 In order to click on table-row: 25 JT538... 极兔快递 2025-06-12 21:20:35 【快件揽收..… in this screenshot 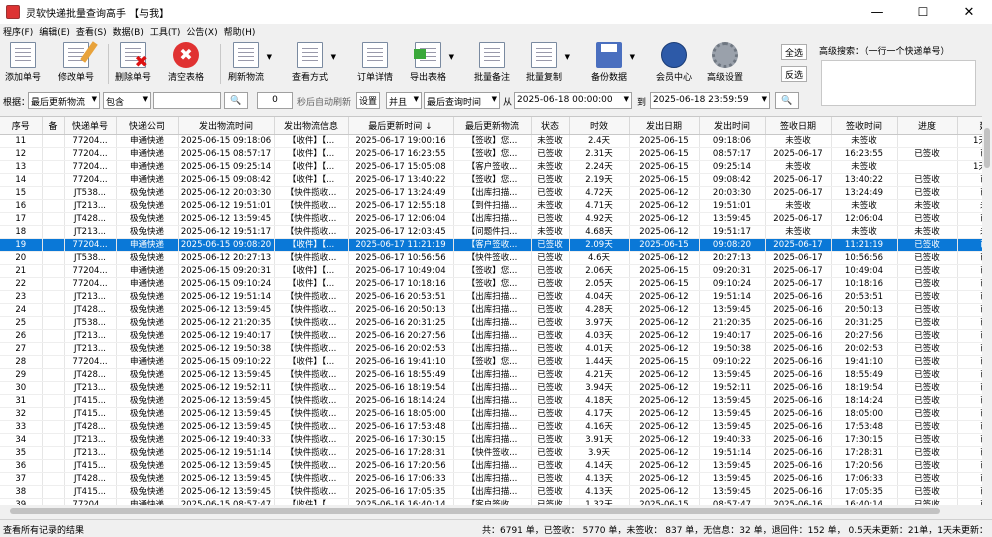, I will do `click(491, 323)`.